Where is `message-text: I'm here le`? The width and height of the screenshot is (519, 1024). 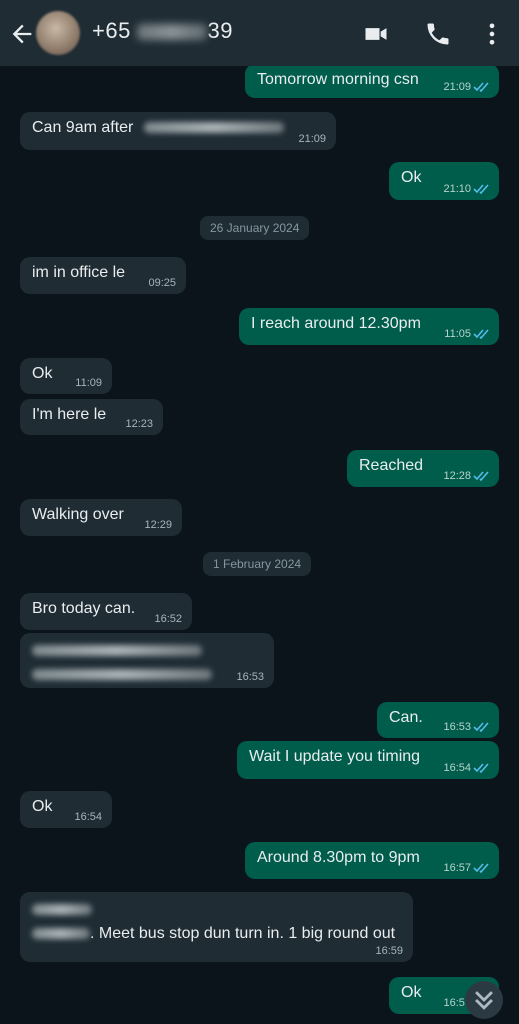 message-text: I'm here le is located at coordinates (69, 414).